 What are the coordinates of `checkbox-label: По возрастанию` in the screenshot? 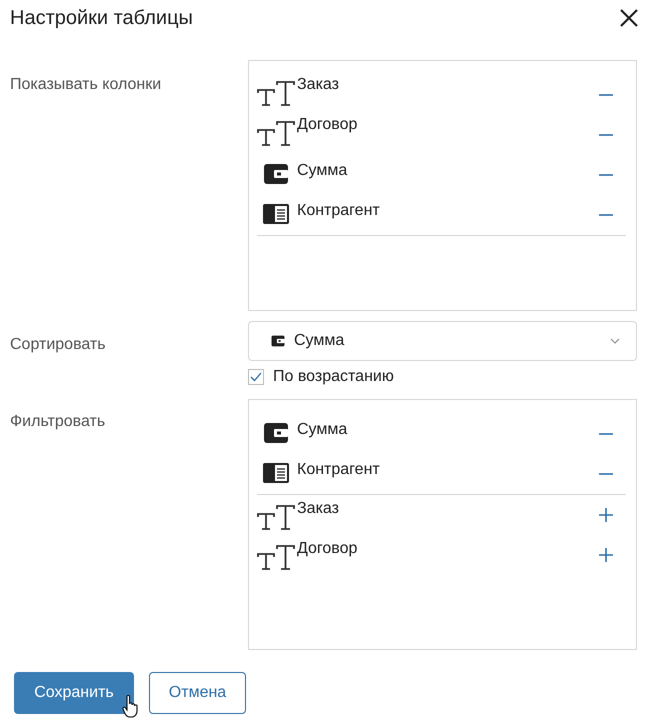 It's located at (333, 377).